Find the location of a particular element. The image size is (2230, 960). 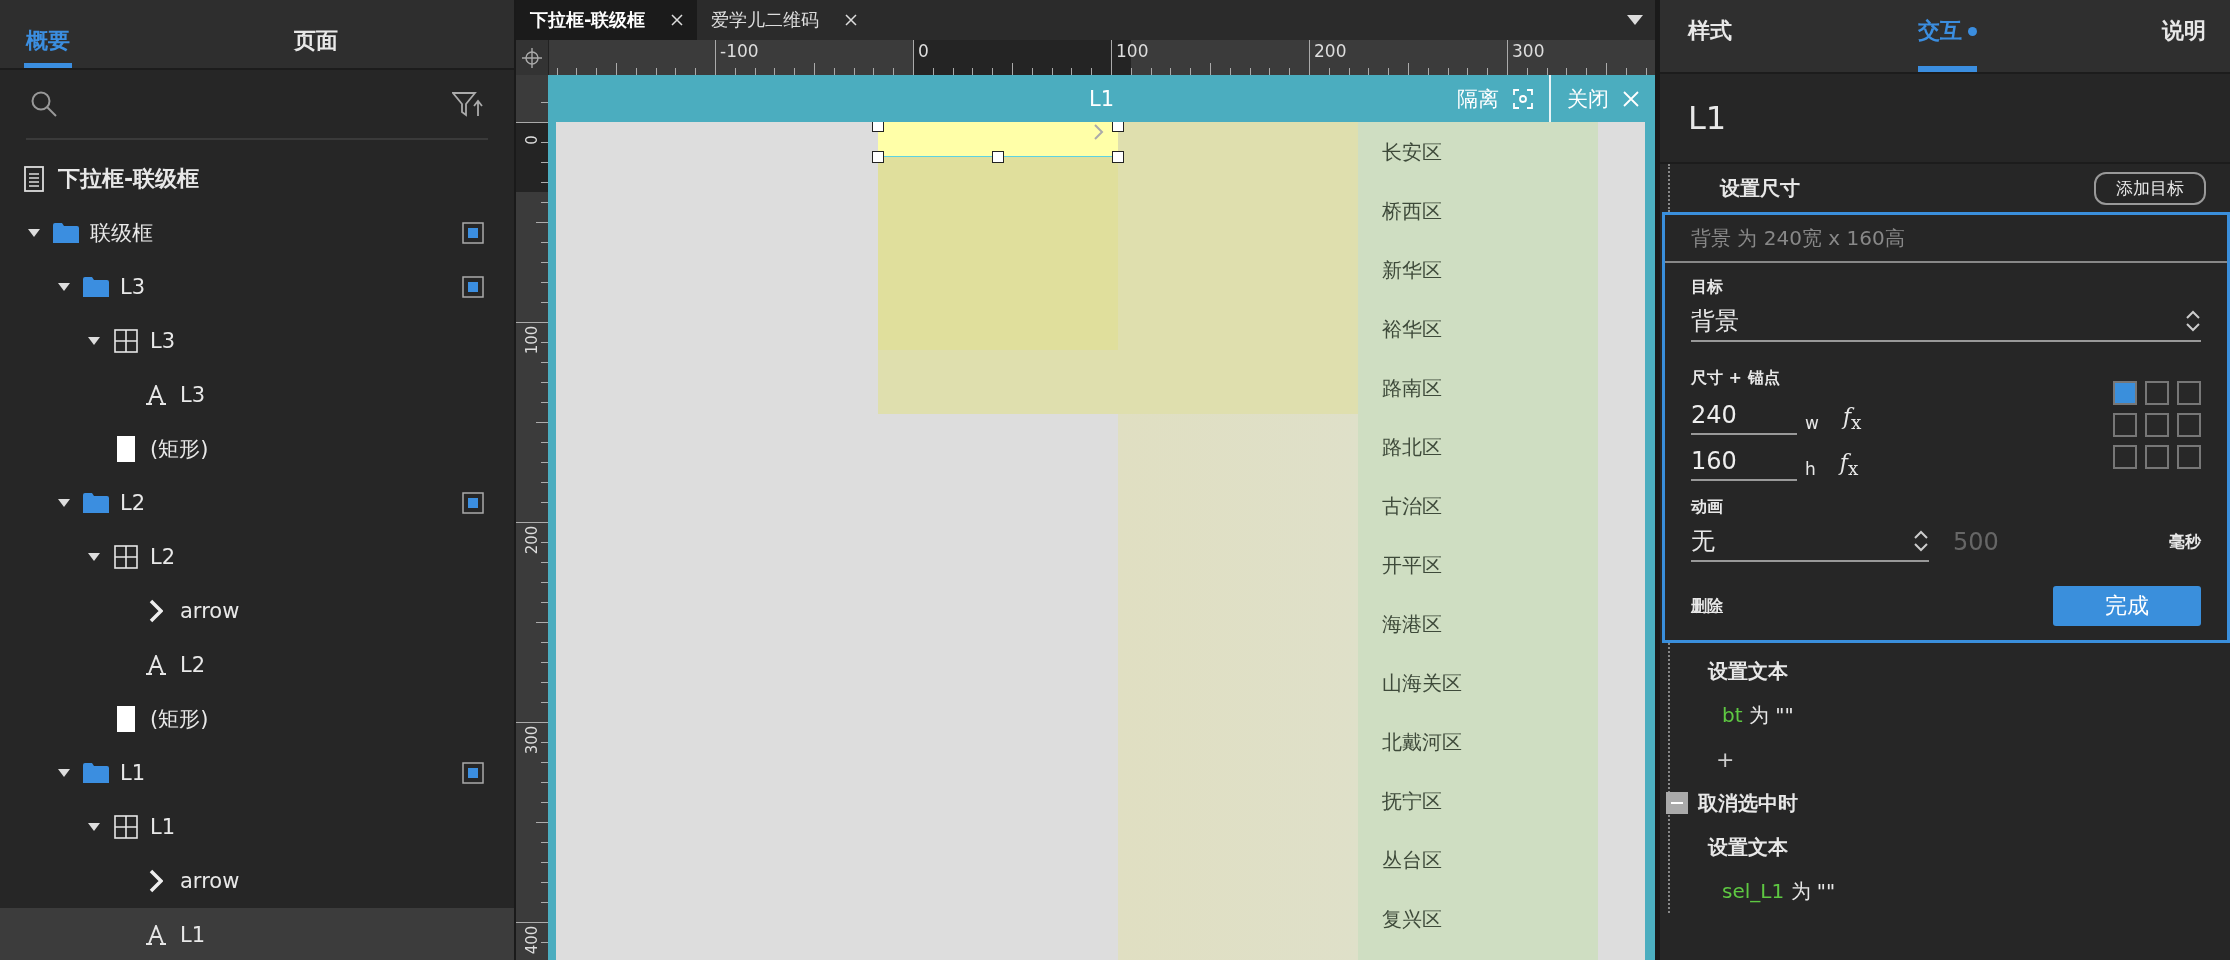

inspector-tab: 说明 is located at coordinates (2184, 36).